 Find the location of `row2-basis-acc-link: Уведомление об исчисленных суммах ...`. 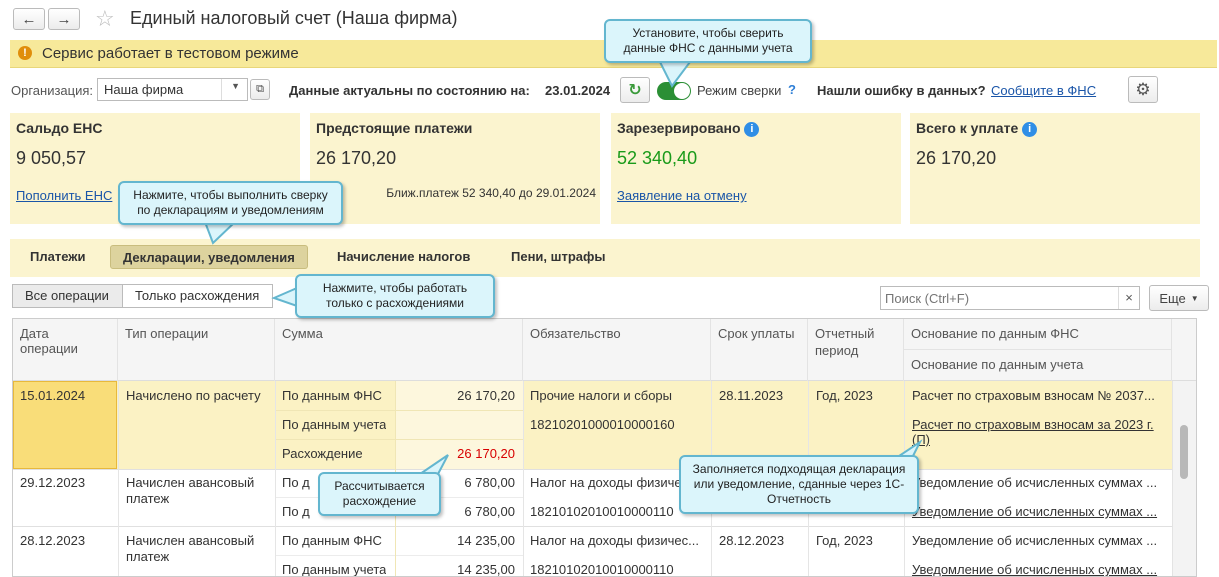

row2-basis-acc-link: Уведомление об исчисленных суммах ... is located at coordinates (1040, 511).